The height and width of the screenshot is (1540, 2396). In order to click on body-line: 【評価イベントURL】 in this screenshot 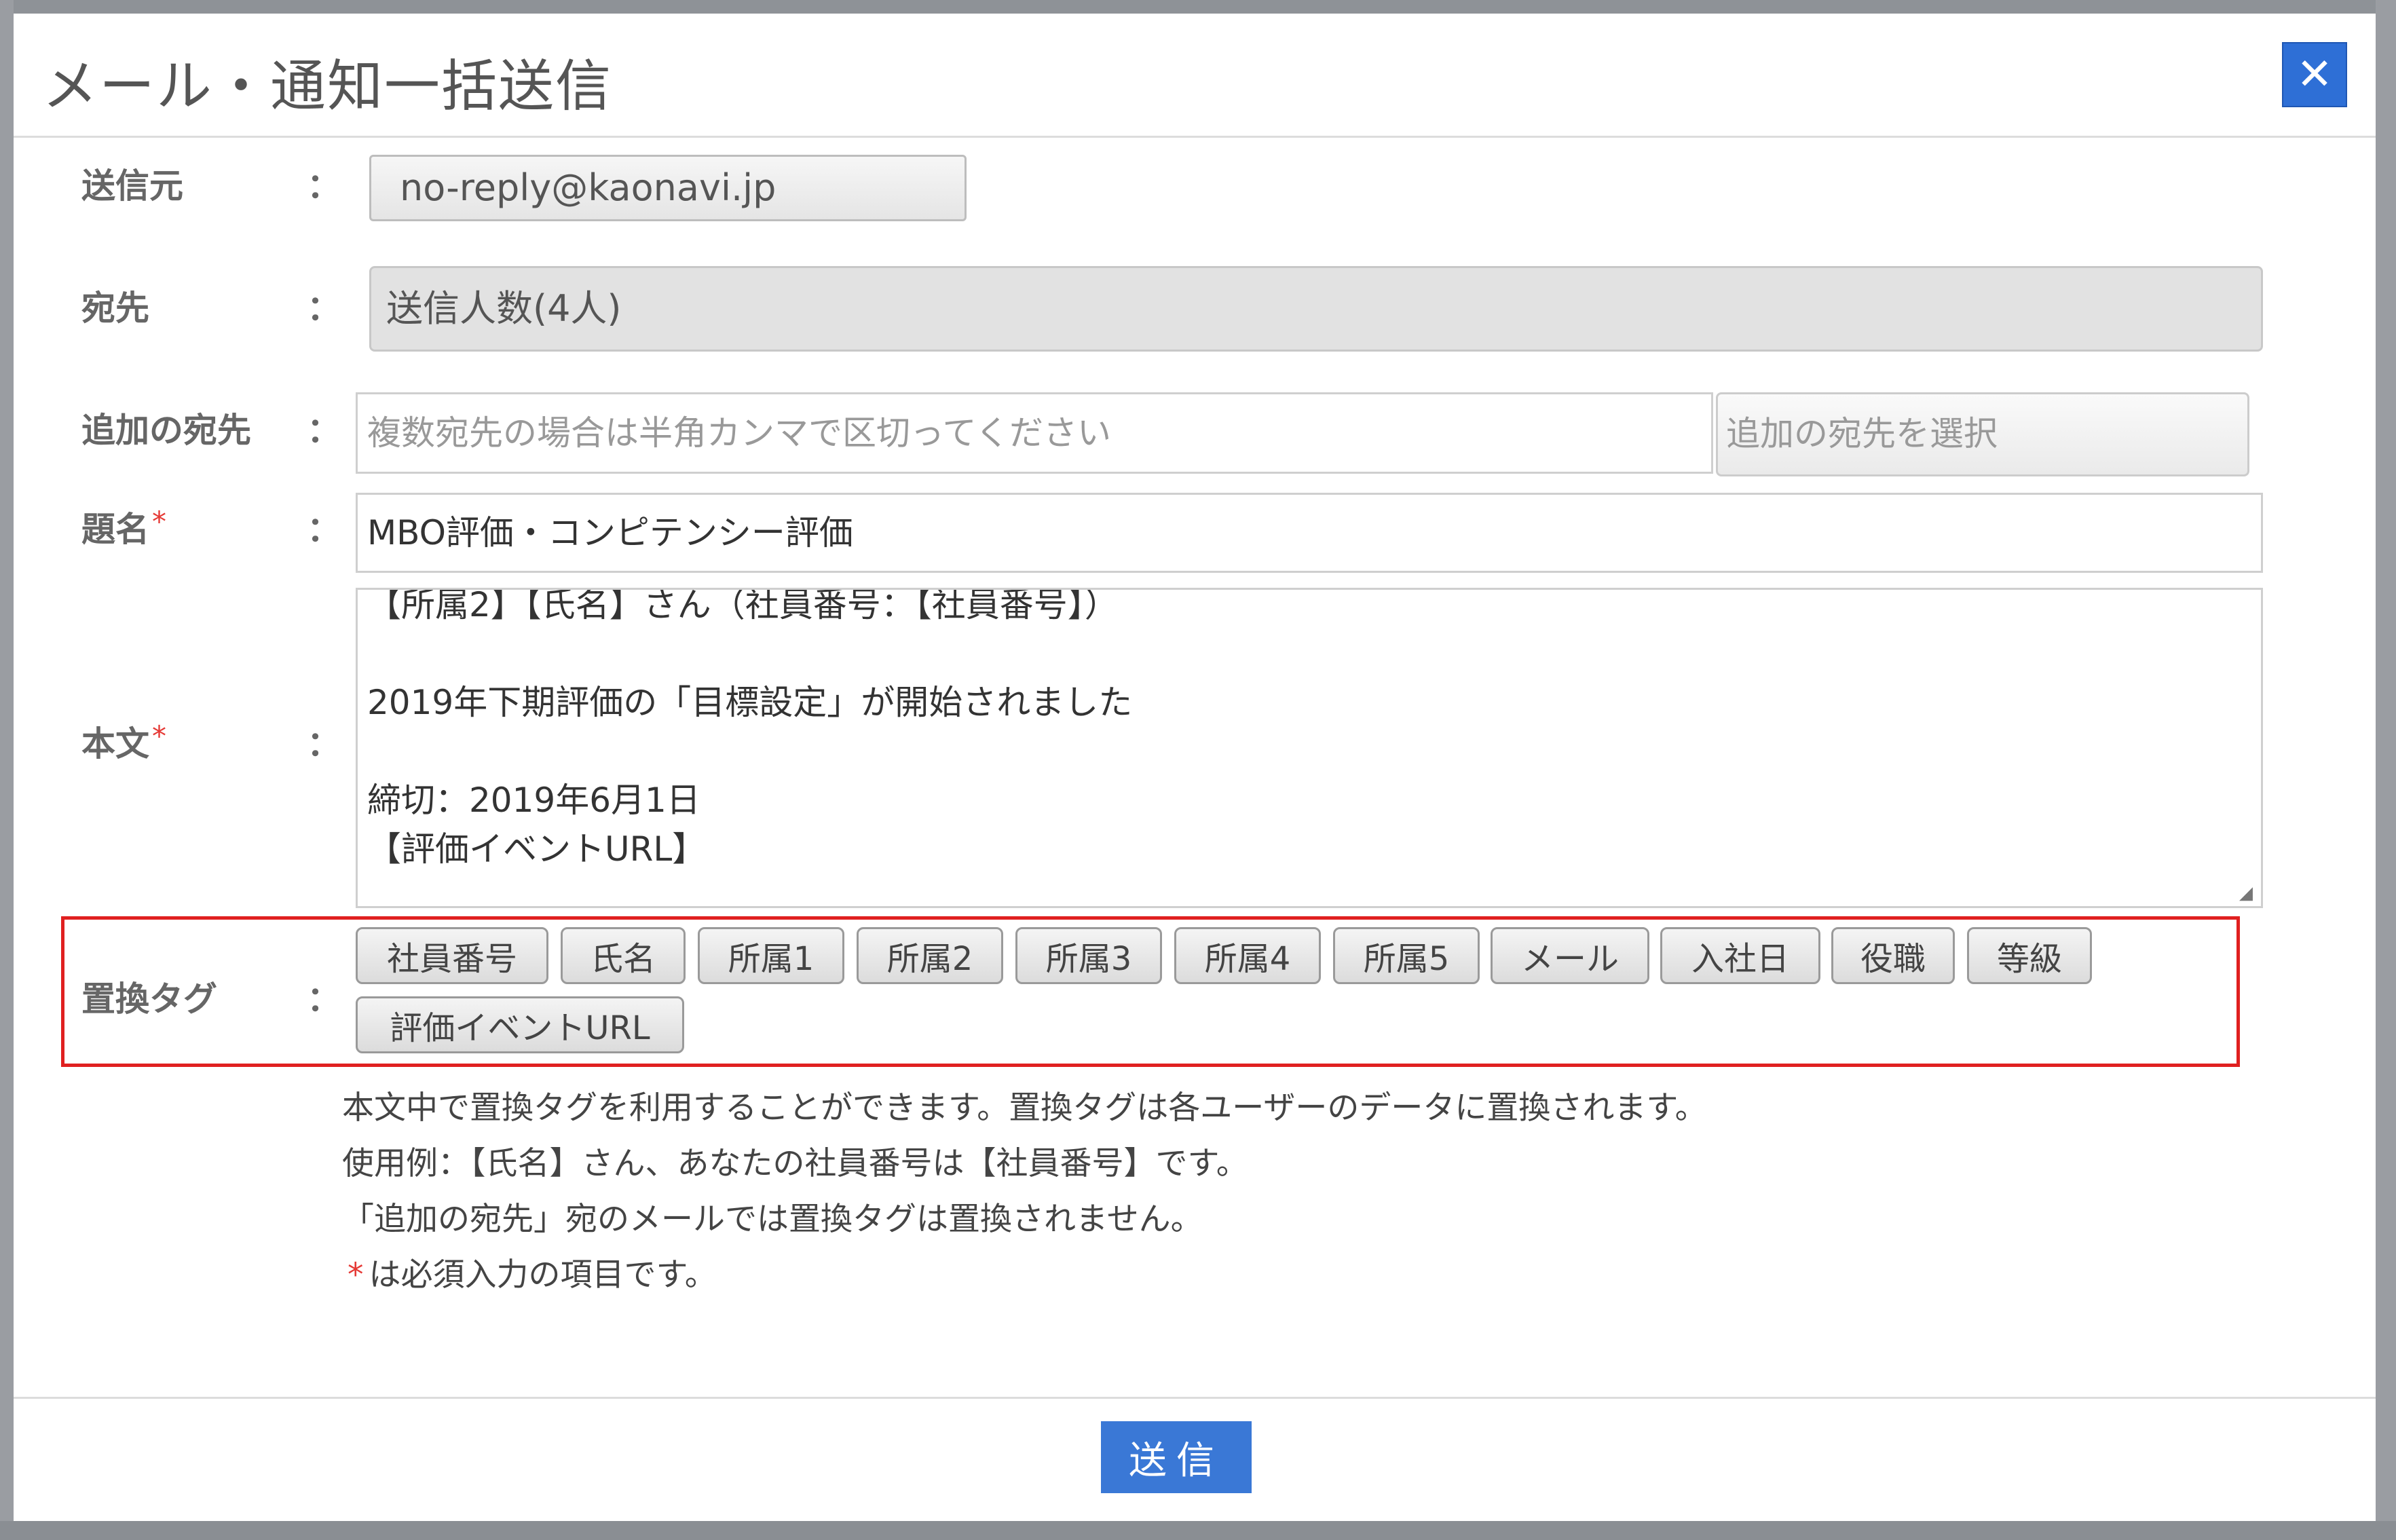, I will do `click(537, 849)`.